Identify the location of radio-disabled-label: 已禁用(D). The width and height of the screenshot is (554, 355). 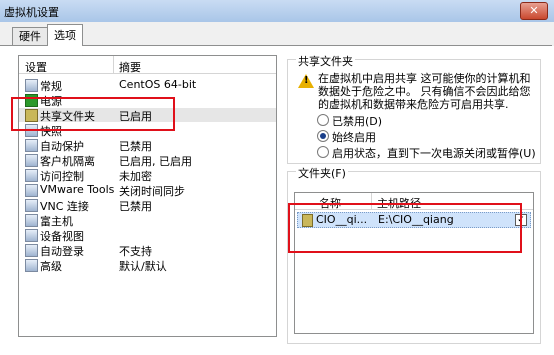
(357, 121).